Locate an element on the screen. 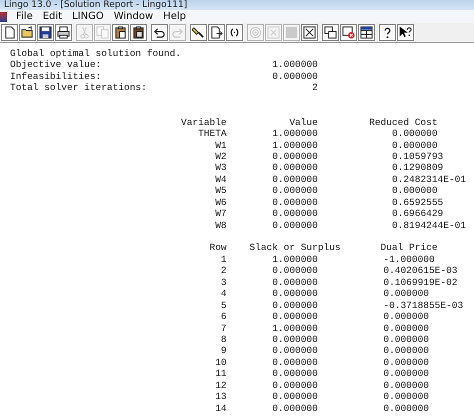  table-cell: W1 is located at coordinates (221, 145).